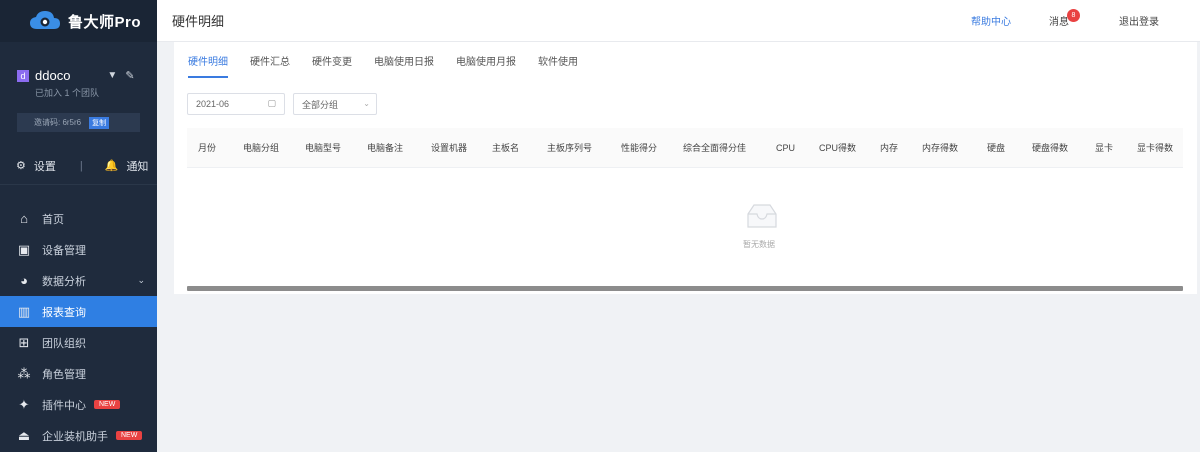 Image resolution: width=1200 pixels, height=452 pixels. I want to click on roles-icon: ⁂, so click(24, 373).